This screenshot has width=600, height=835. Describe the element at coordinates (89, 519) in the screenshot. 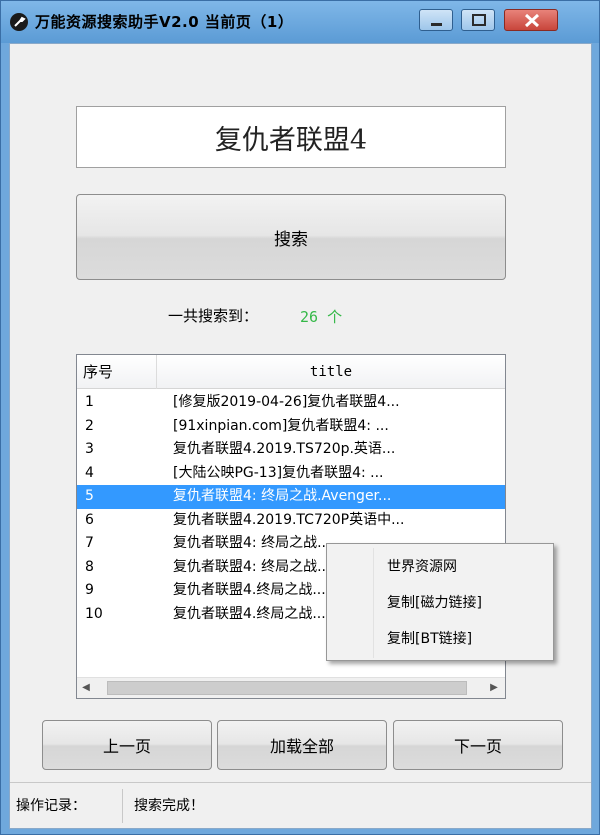

I see `row-index: 6` at that location.